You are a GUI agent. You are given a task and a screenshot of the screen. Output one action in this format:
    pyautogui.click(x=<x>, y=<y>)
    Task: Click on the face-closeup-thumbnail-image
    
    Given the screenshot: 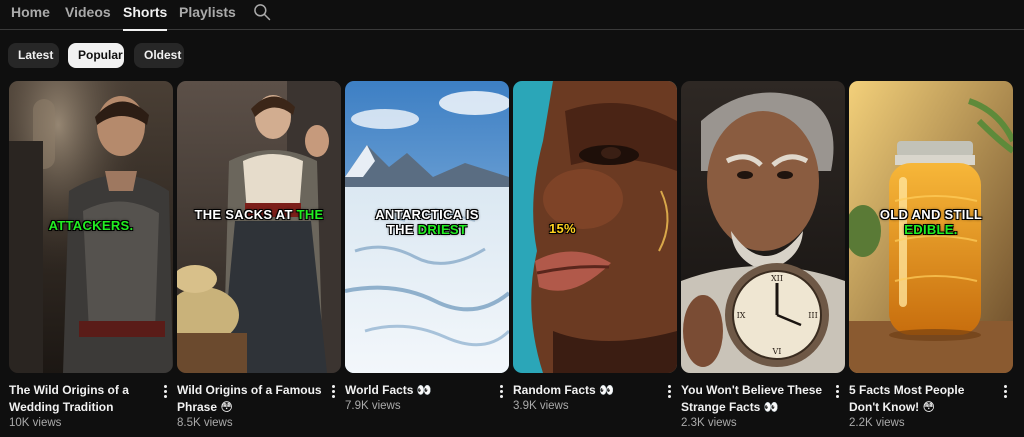 What is the action you would take?
    pyautogui.click(x=595, y=227)
    